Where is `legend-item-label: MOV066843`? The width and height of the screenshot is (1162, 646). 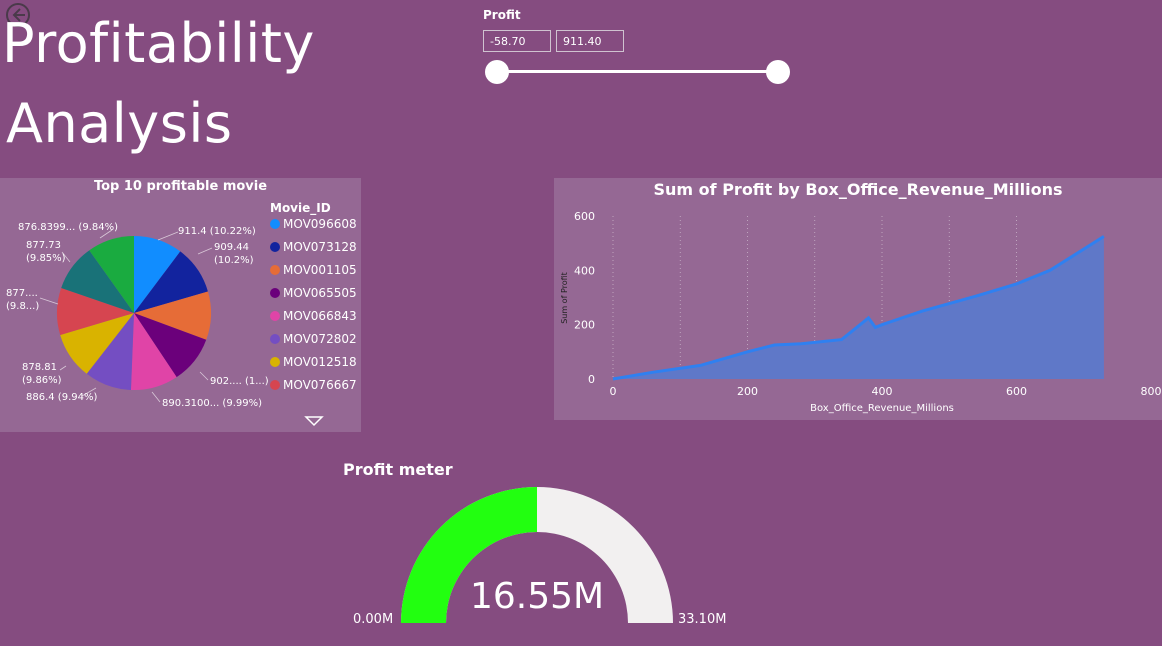 legend-item-label: MOV066843 is located at coordinates (320, 316).